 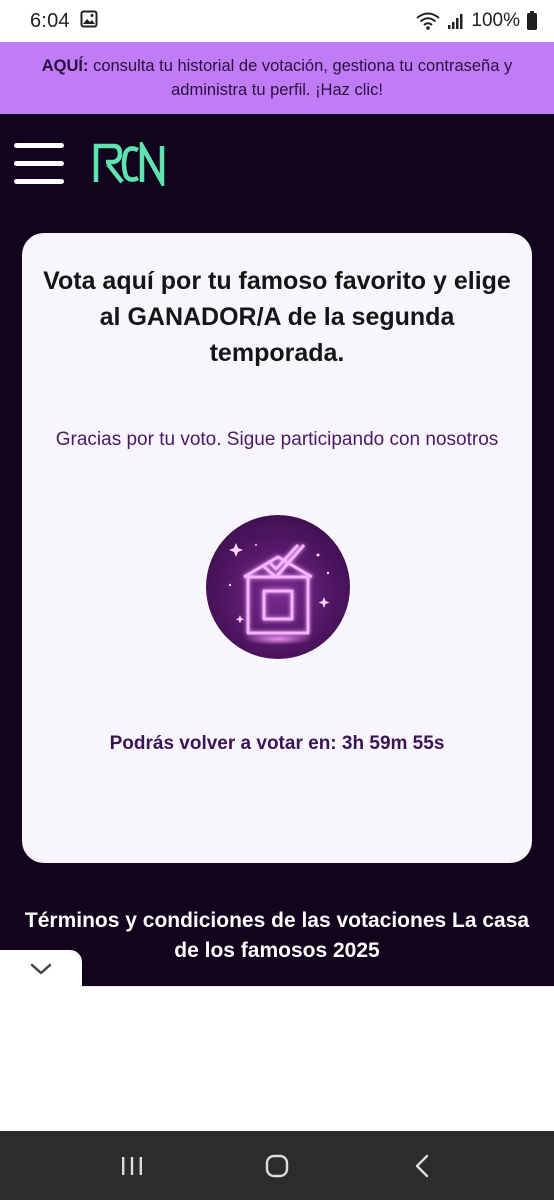 I want to click on chevron-down-icon, so click(x=41, y=969).